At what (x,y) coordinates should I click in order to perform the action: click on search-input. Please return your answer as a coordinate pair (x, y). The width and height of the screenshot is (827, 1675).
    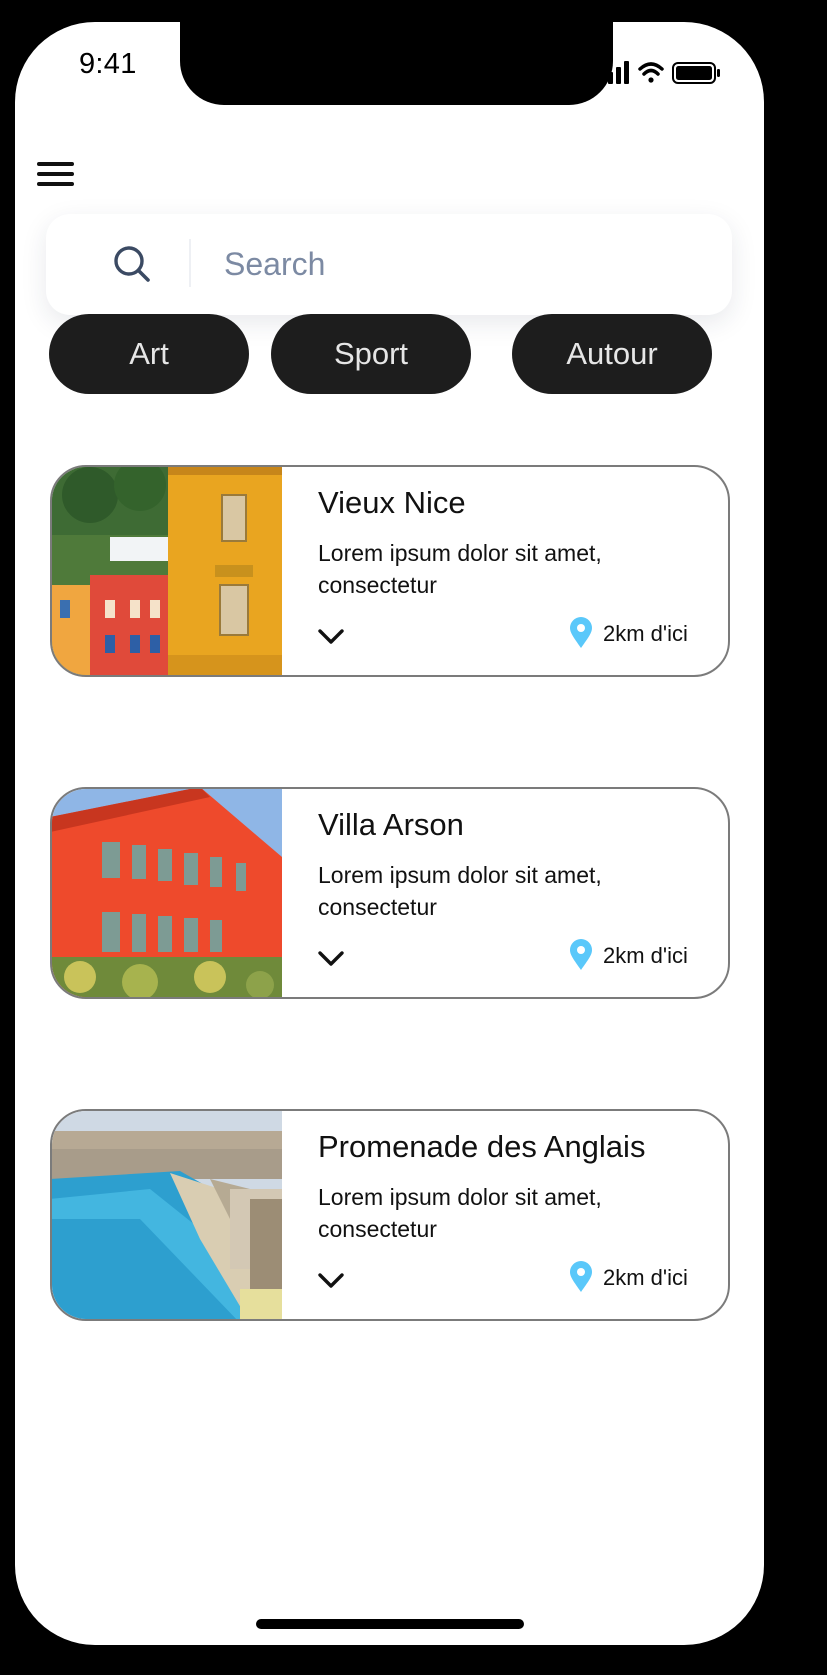
    Looking at the image, I should click on (462, 264).